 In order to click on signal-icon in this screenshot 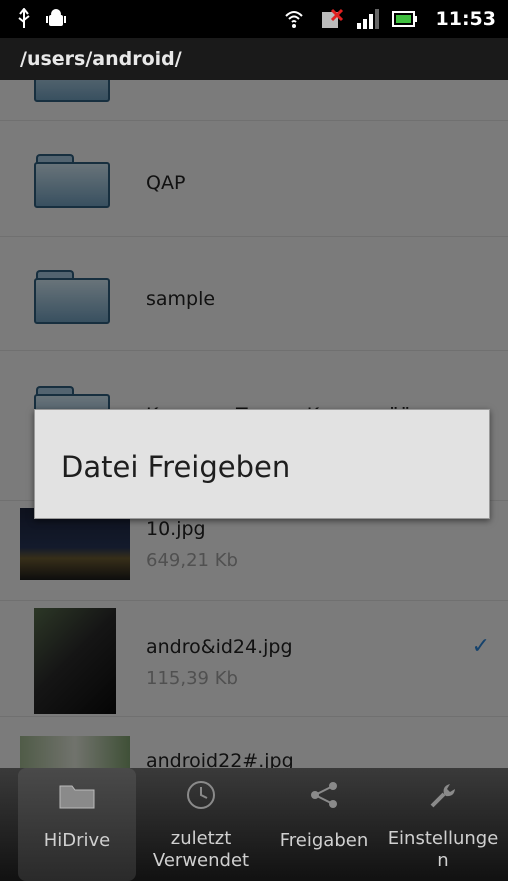, I will do `click(368, 21)`.